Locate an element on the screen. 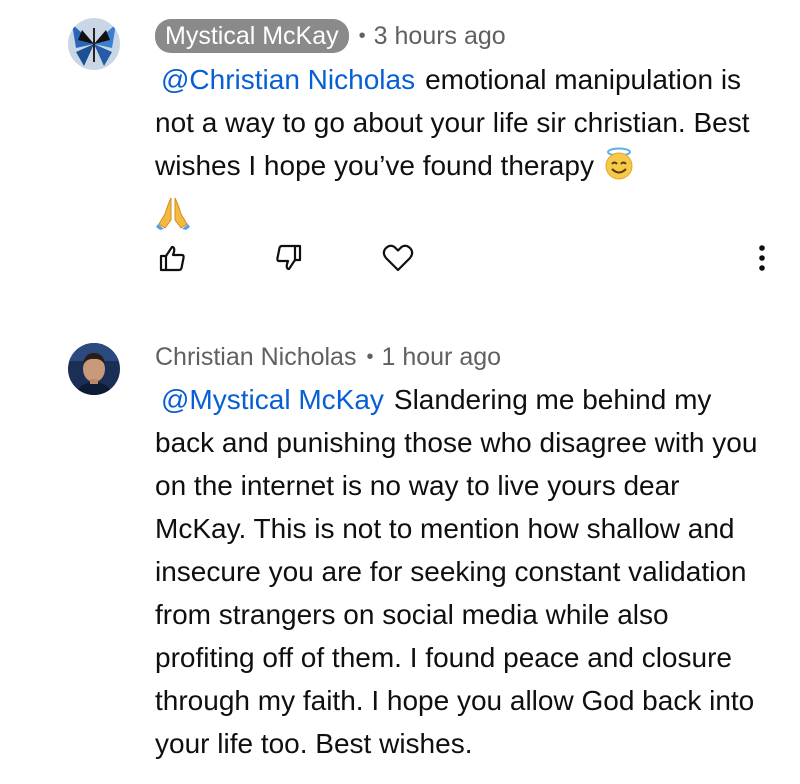 The image size is (800, 784). butterfly-avatar-image is located at coordinates (94, 44).